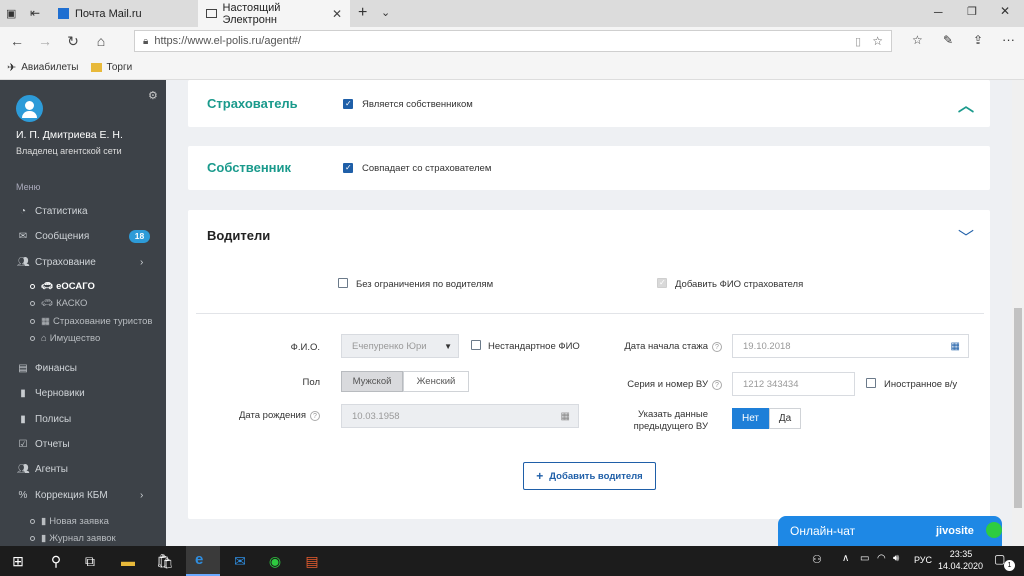 This screenshot has width=1024, height=576. What do you see at coordinates (272, 415) in the screenshot?
I see `dob-label: Дата рождения` at bounding box center [272, 415].